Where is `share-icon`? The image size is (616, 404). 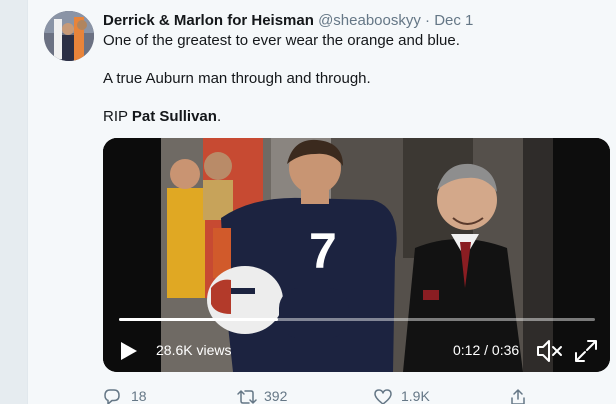 share-icon is located at coordinates (518, 396).